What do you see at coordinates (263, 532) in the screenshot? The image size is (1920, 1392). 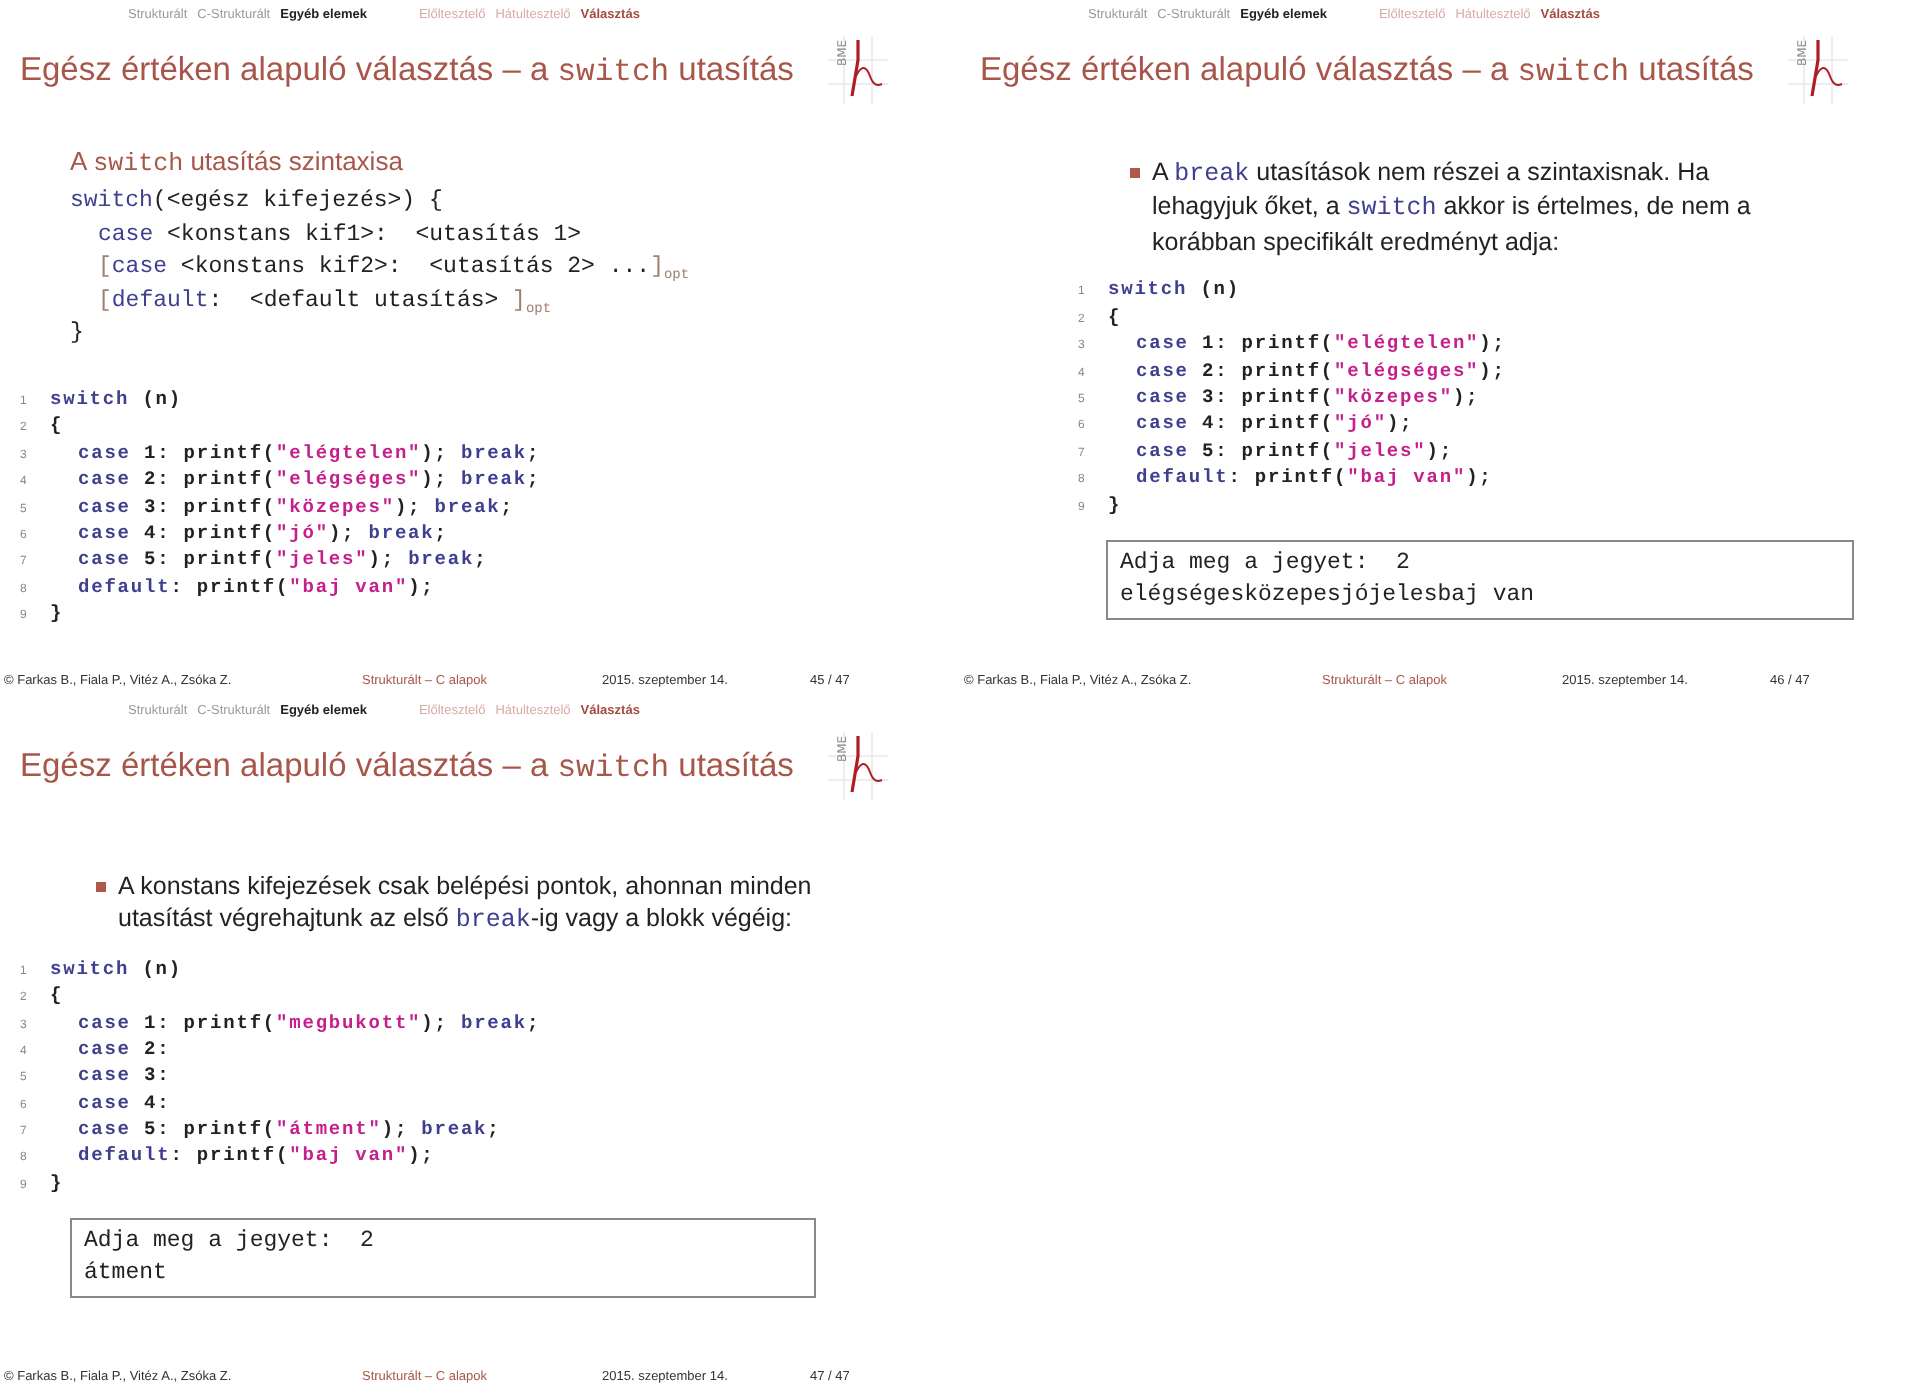 I see `code-line: case 4: printf("jó"); break;` at bounding box center [263, 532].